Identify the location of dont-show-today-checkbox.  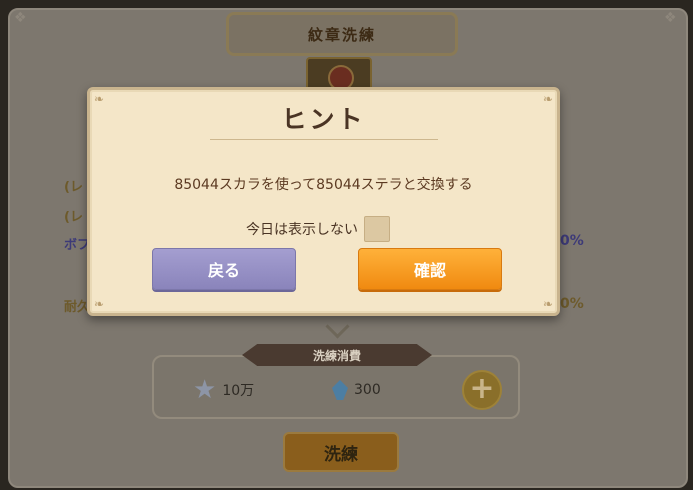
(377, 229).